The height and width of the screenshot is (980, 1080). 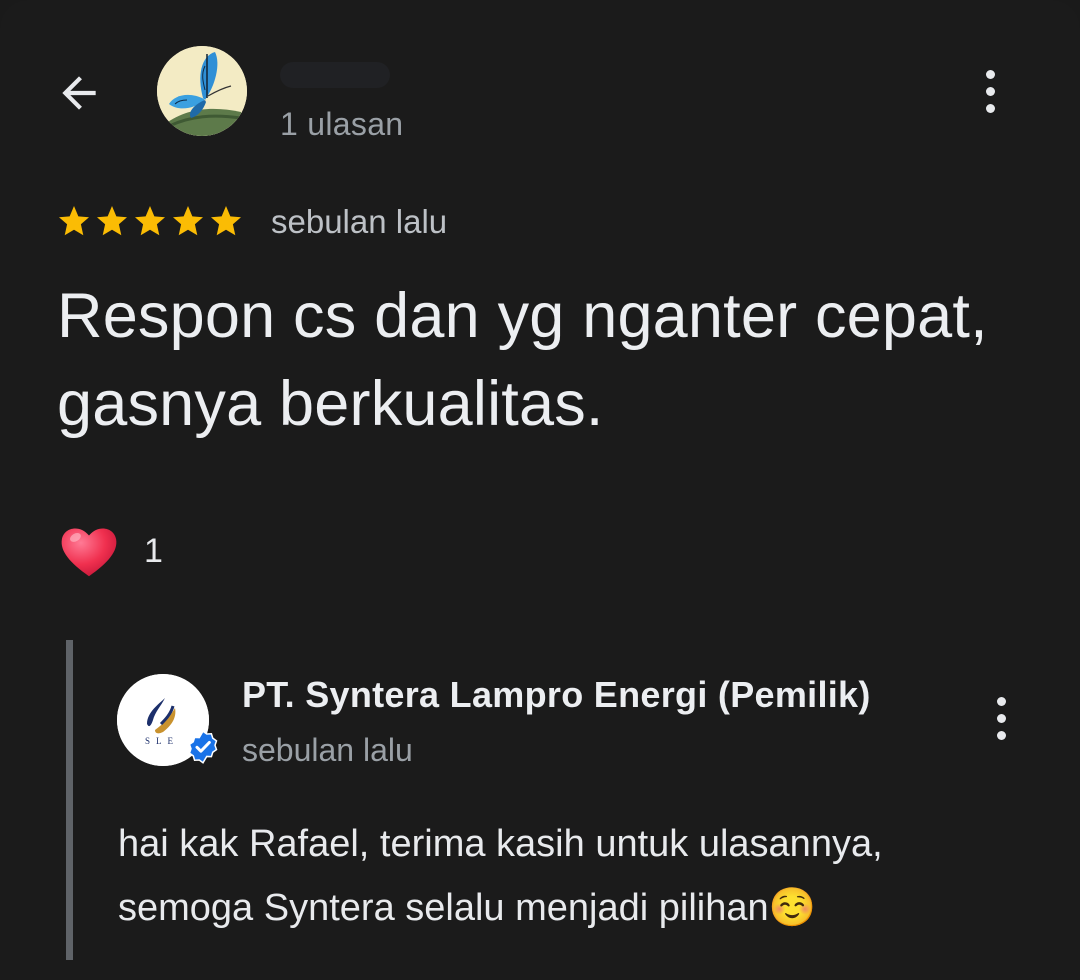 What do you see at coordinates (556, 694) in the screenshot?
I see `owner-name: PT. Syntera Lampro Energi (Pemilik)` at bounding box center [556, 694].